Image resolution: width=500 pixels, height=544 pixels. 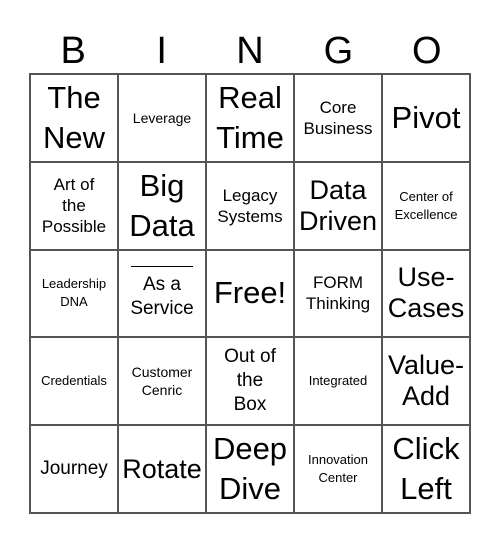 I want to click on bingo-cell: Value- Add, so click(x=426, y=381).